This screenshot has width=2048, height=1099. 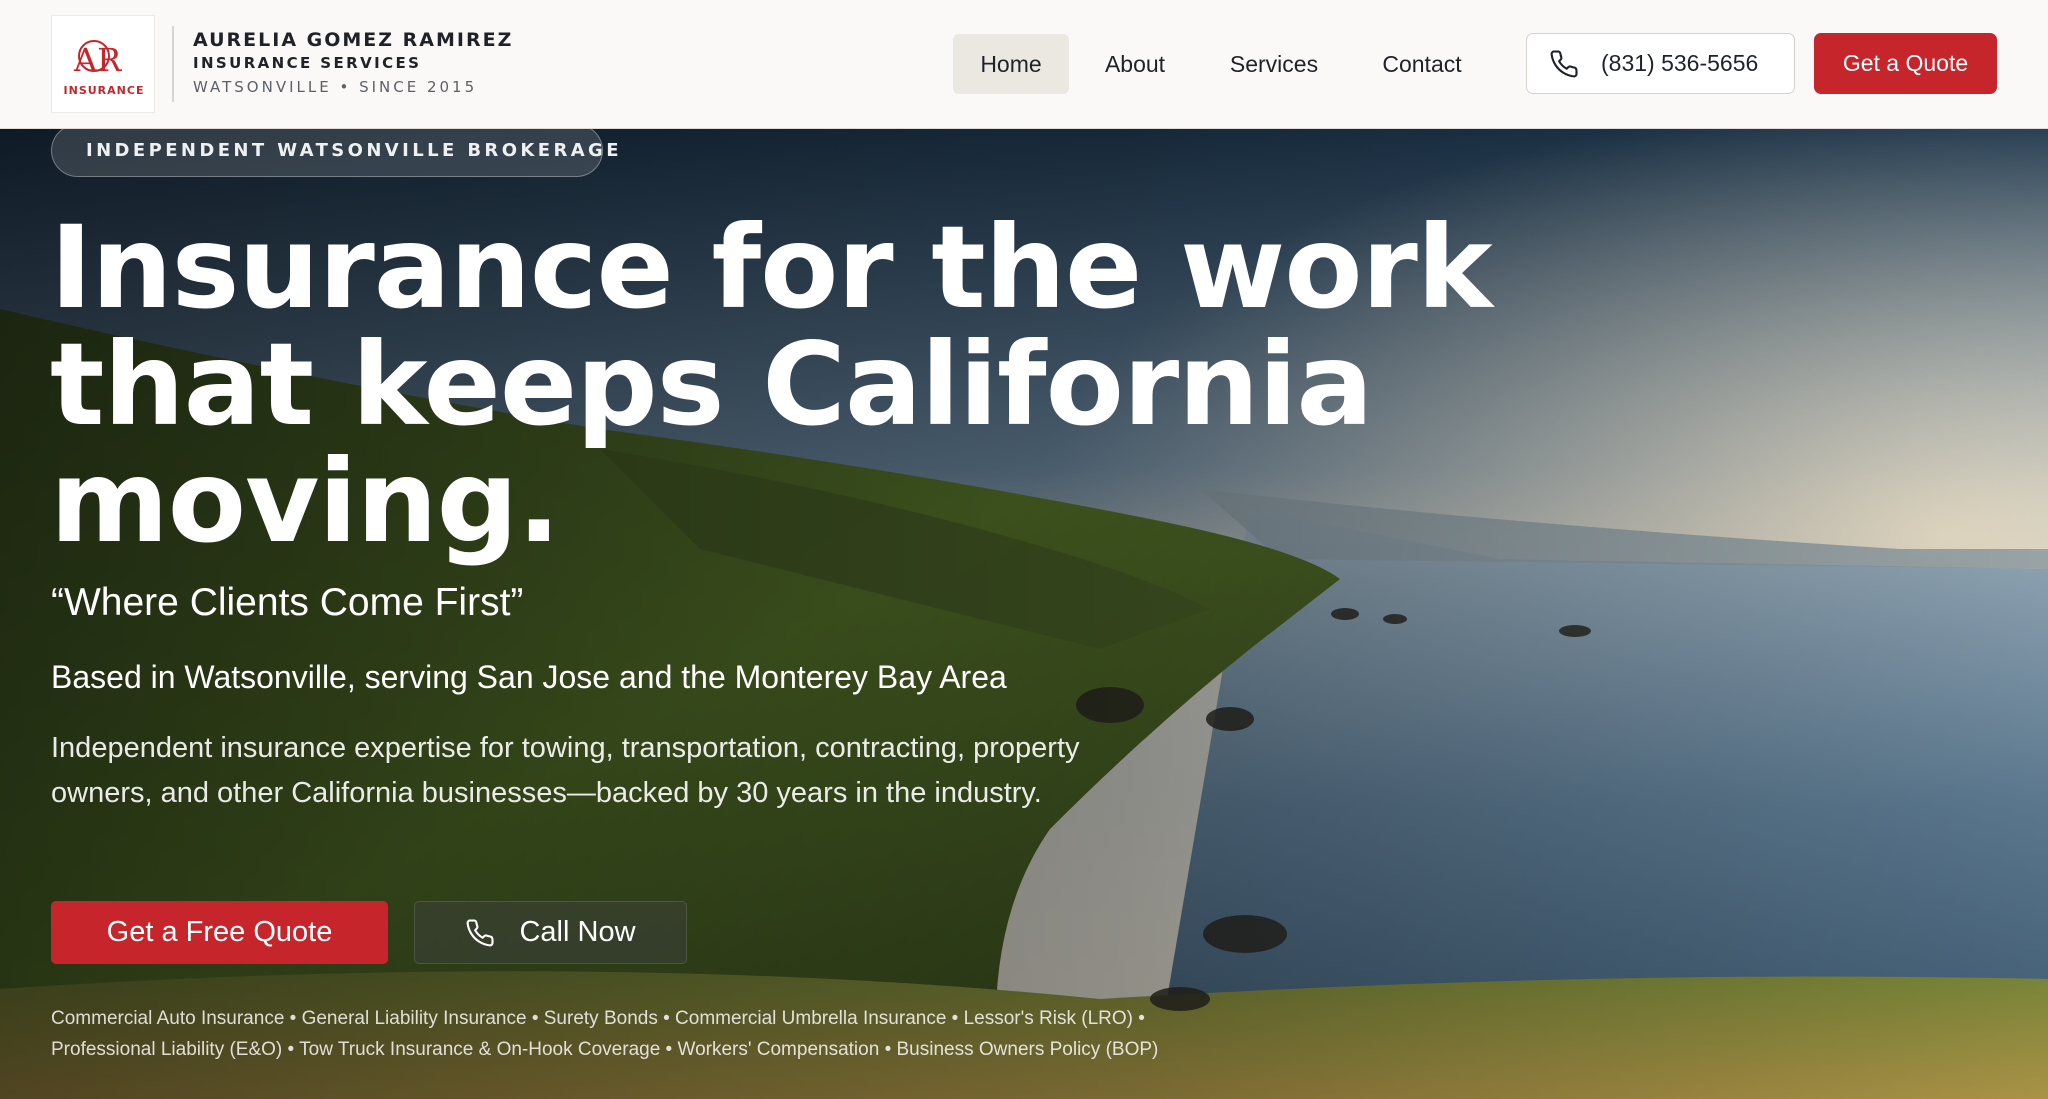 What do you see at coordinates (711, 384) in the screenshot?
I see `headline-line-2: that keeps California` at bounding box center [711, 384].